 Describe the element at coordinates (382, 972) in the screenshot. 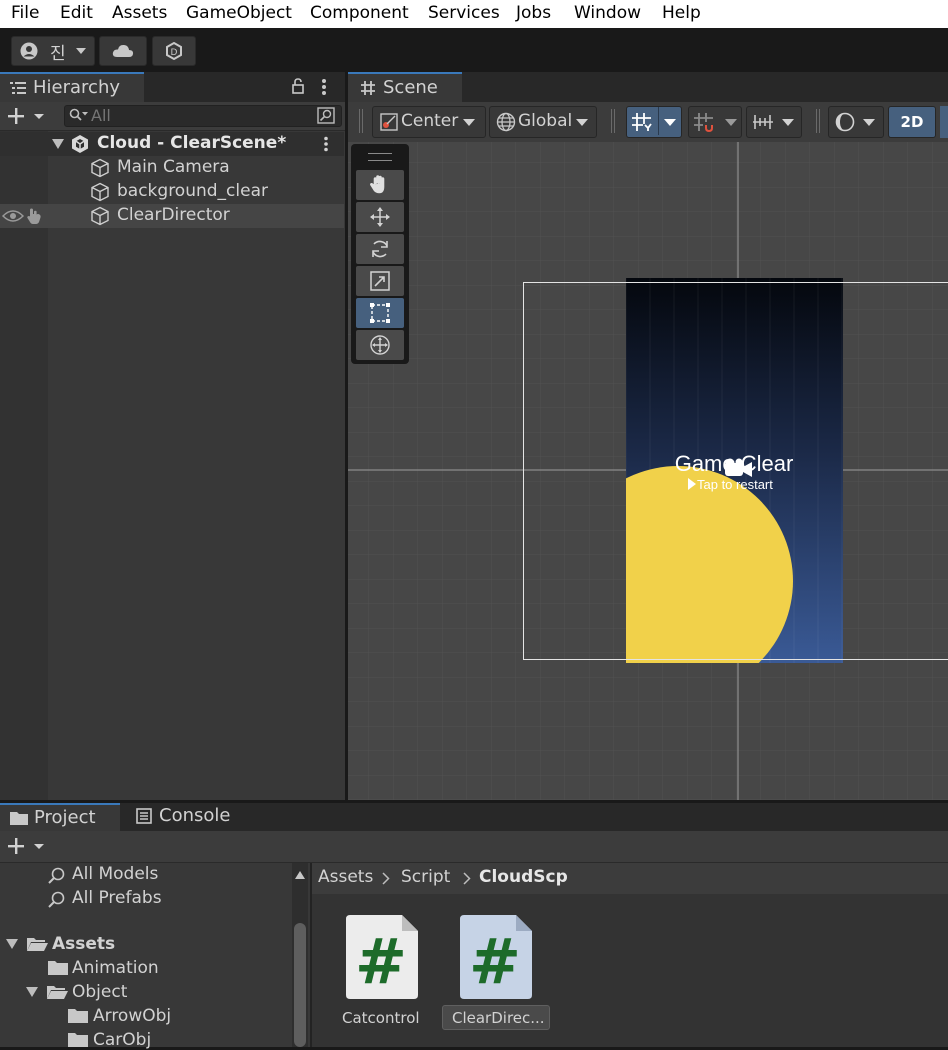

I see `asset-file: # Catcontrol` at that location.